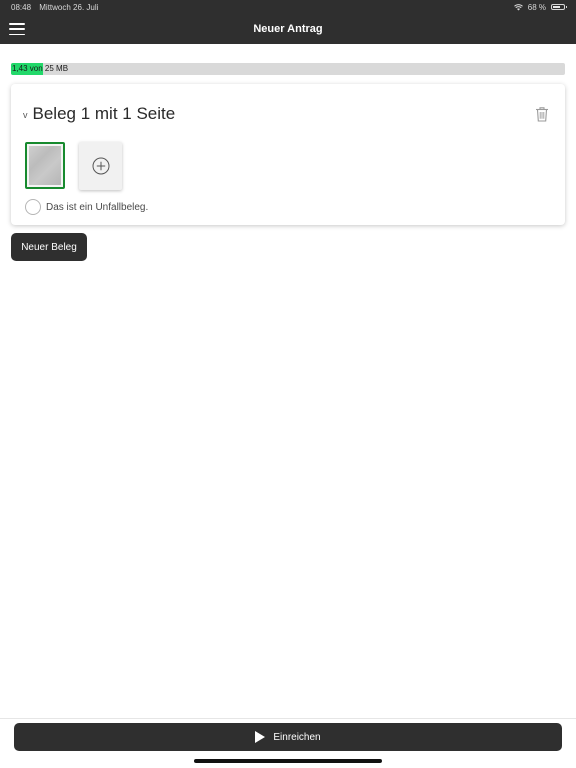 This screenshot has height=768, width=576. What do you see at coordinates (542, 114) in the screenshot?
I see `trash-icon` at bounding box center [542, 114].